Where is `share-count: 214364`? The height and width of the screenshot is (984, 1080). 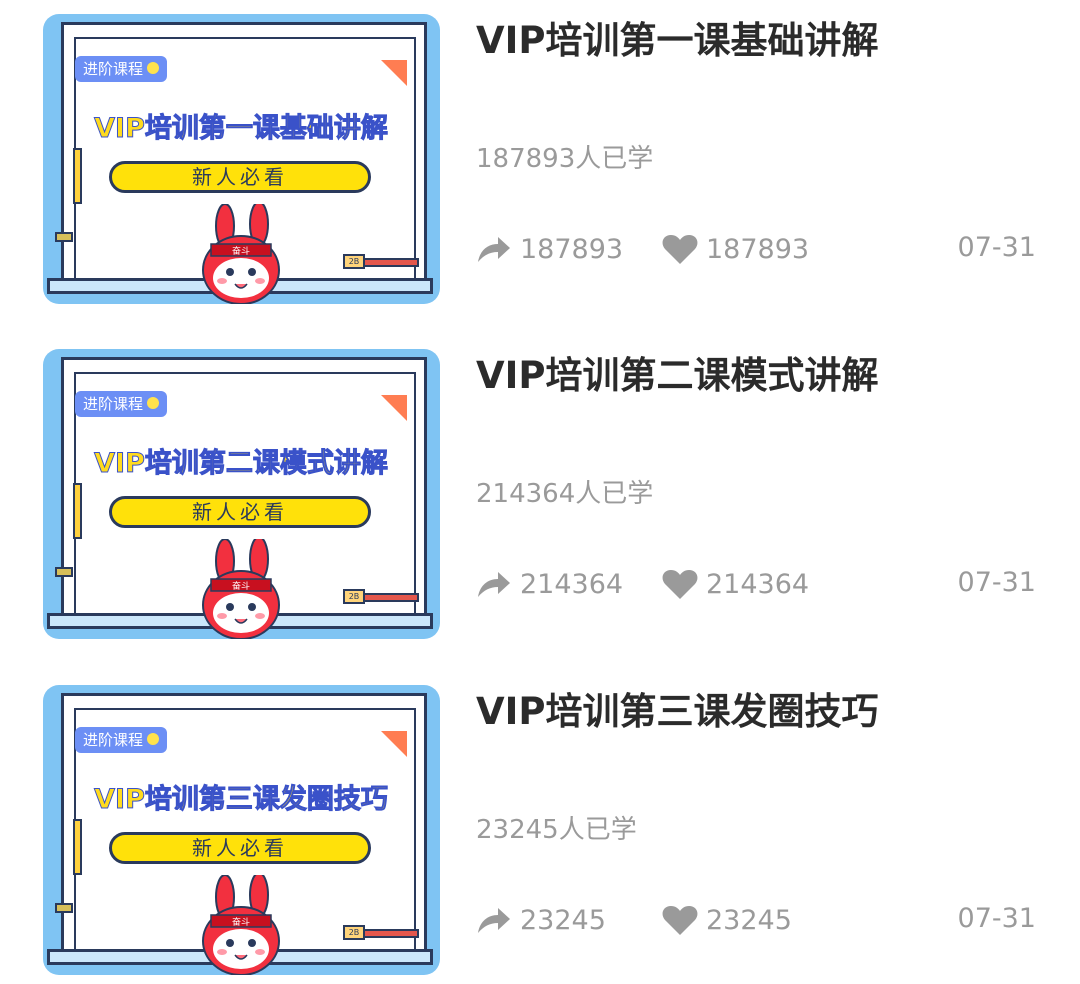 share-count: 214364 is located at coordinates (572, 584).